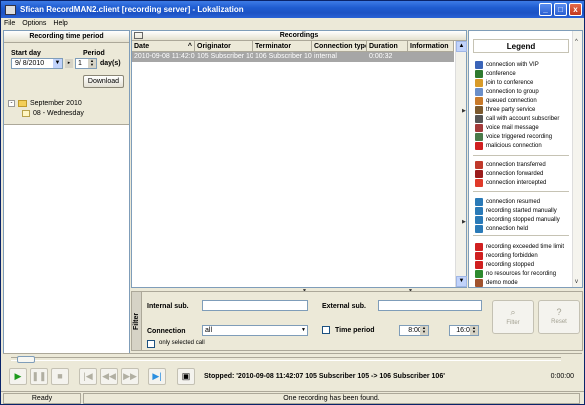 The height and width of the screenshot is (405, 585). I want to click on collapse-icon: -, so click(11, 103).